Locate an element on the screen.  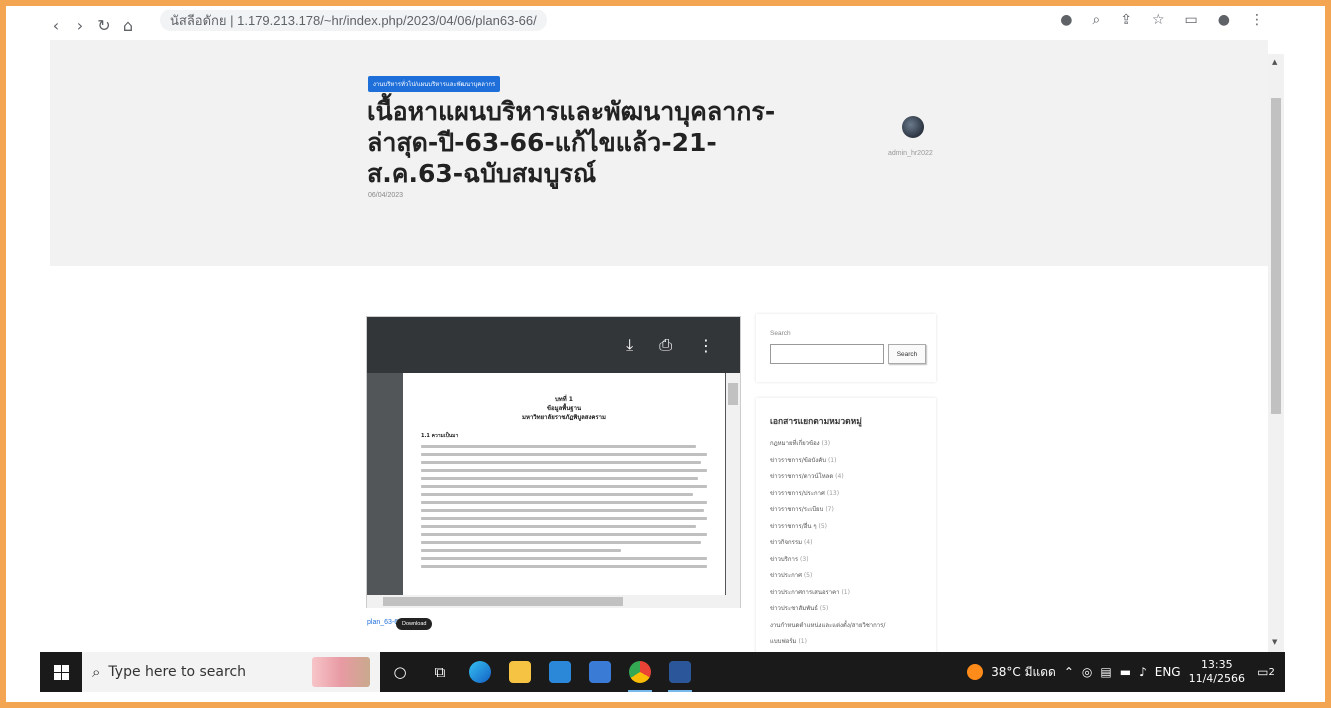
category-count: (7) is located at coordinates (829, 509).